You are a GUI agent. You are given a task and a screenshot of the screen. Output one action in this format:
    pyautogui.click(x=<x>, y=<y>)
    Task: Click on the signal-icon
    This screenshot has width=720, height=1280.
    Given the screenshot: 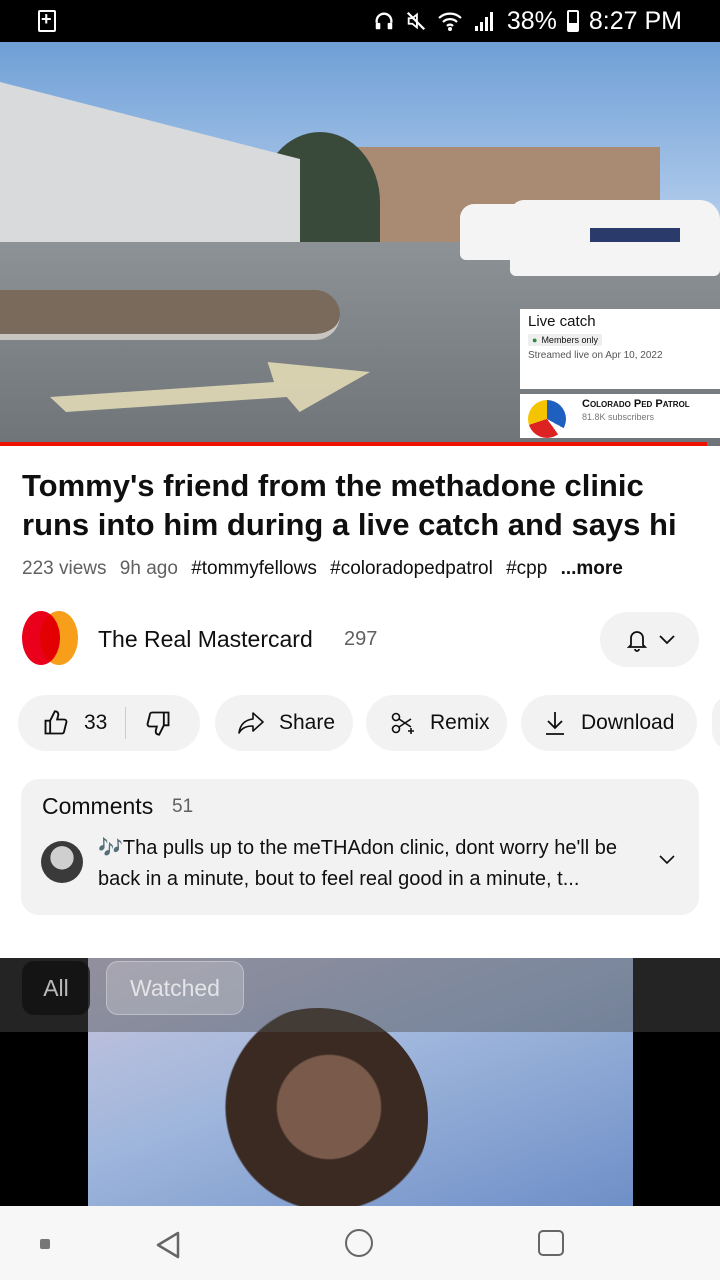 What is the action you would take?
    pyautogui.click(x=483, y=21)
    